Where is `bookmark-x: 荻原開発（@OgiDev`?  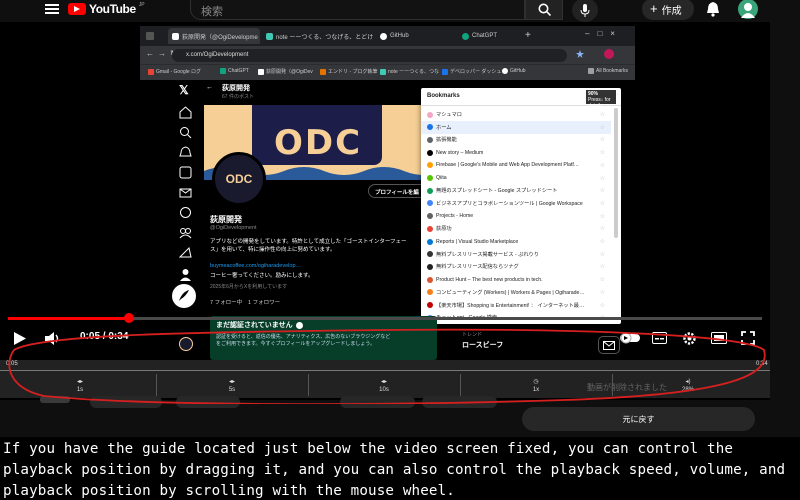 bookmark-x: 荻原開発（@OgiDev is located at coordinates (285, 71).